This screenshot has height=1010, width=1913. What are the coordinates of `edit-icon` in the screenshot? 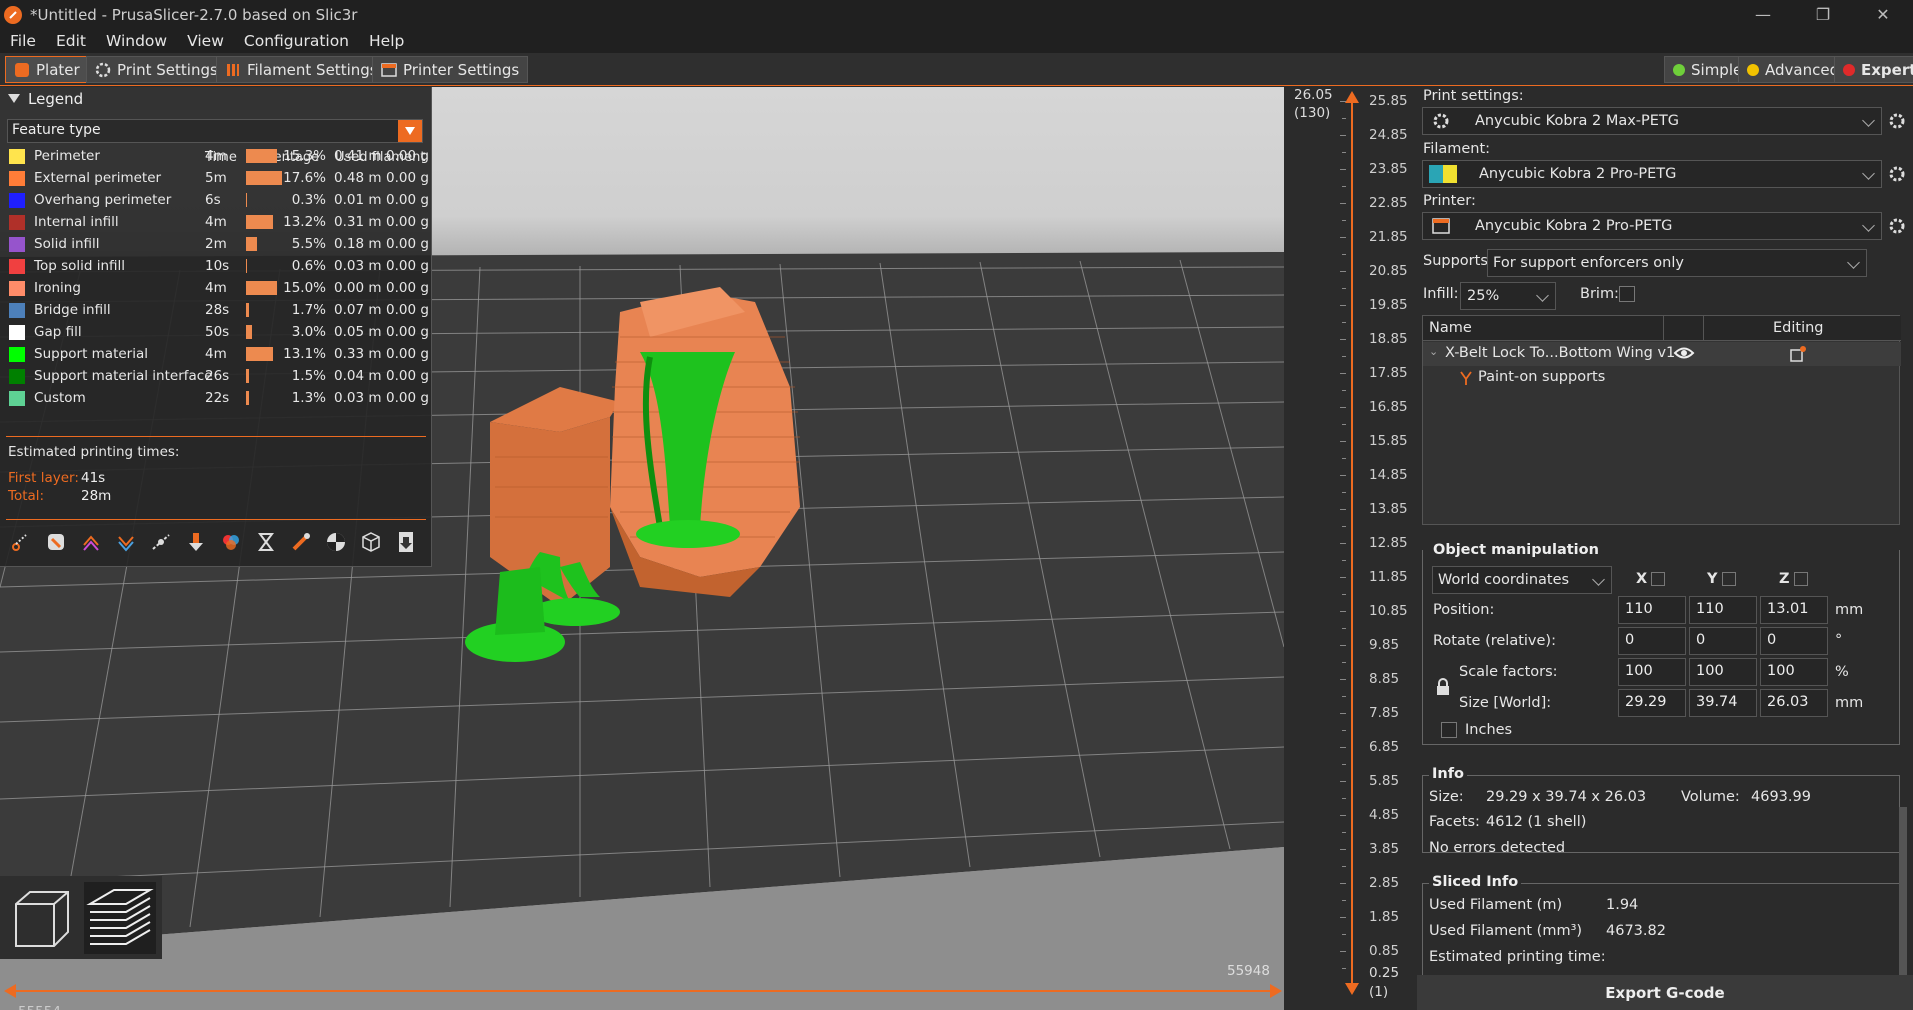 It's located at (1798, 356).